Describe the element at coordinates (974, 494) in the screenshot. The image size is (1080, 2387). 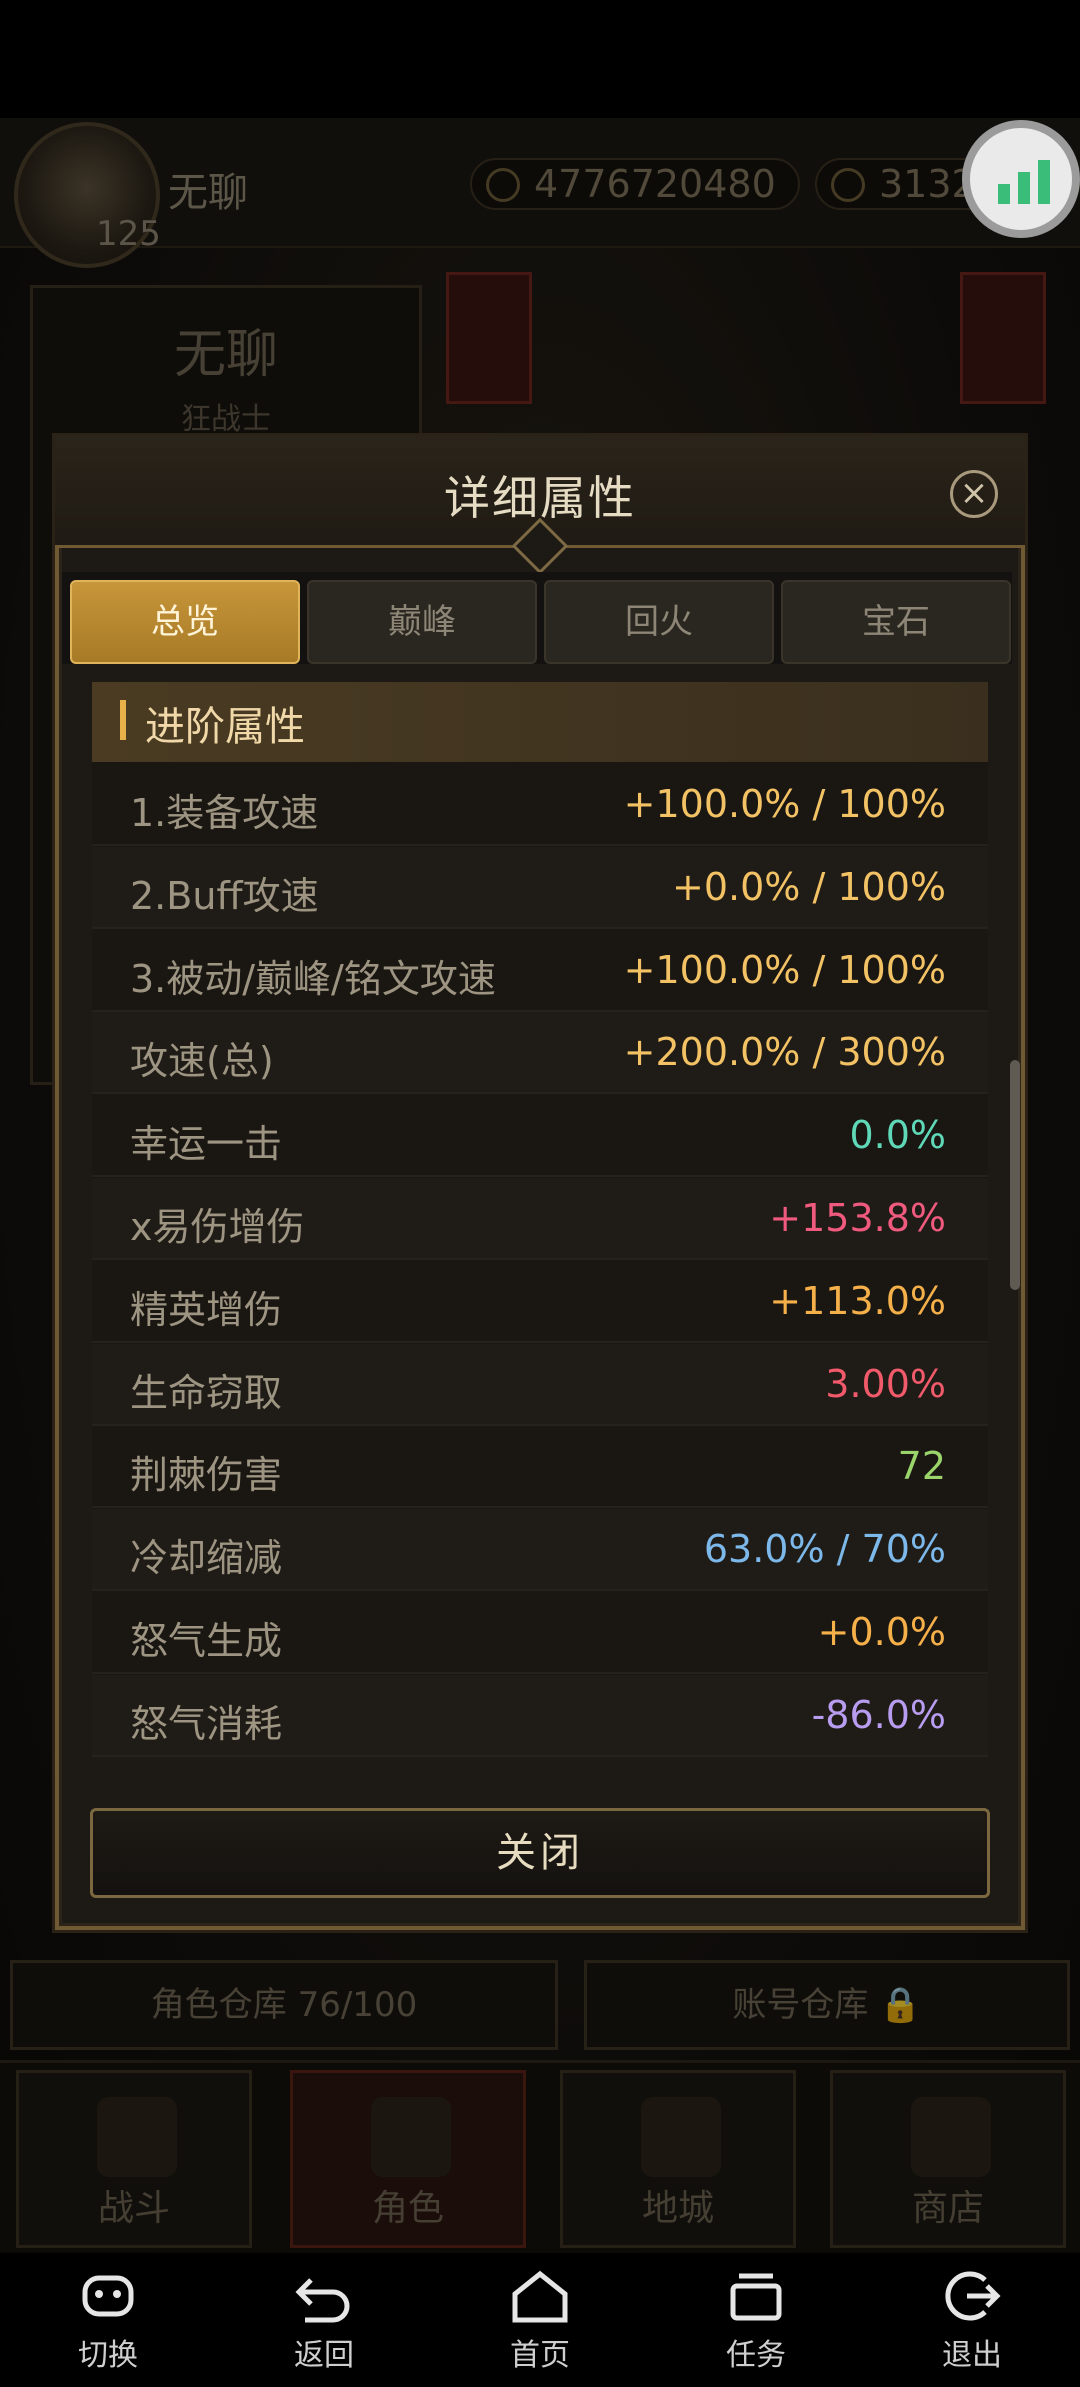
I see `close-icon: ×` at that location.